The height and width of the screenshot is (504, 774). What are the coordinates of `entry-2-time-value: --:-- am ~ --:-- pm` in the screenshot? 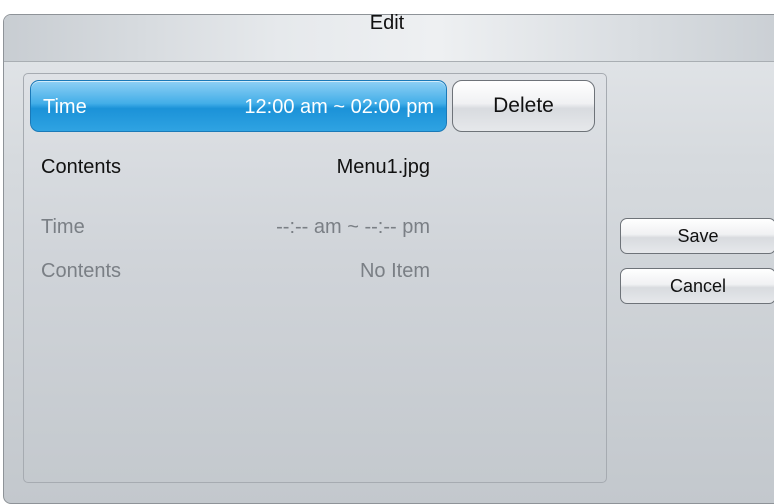 It's located at (353, 227).